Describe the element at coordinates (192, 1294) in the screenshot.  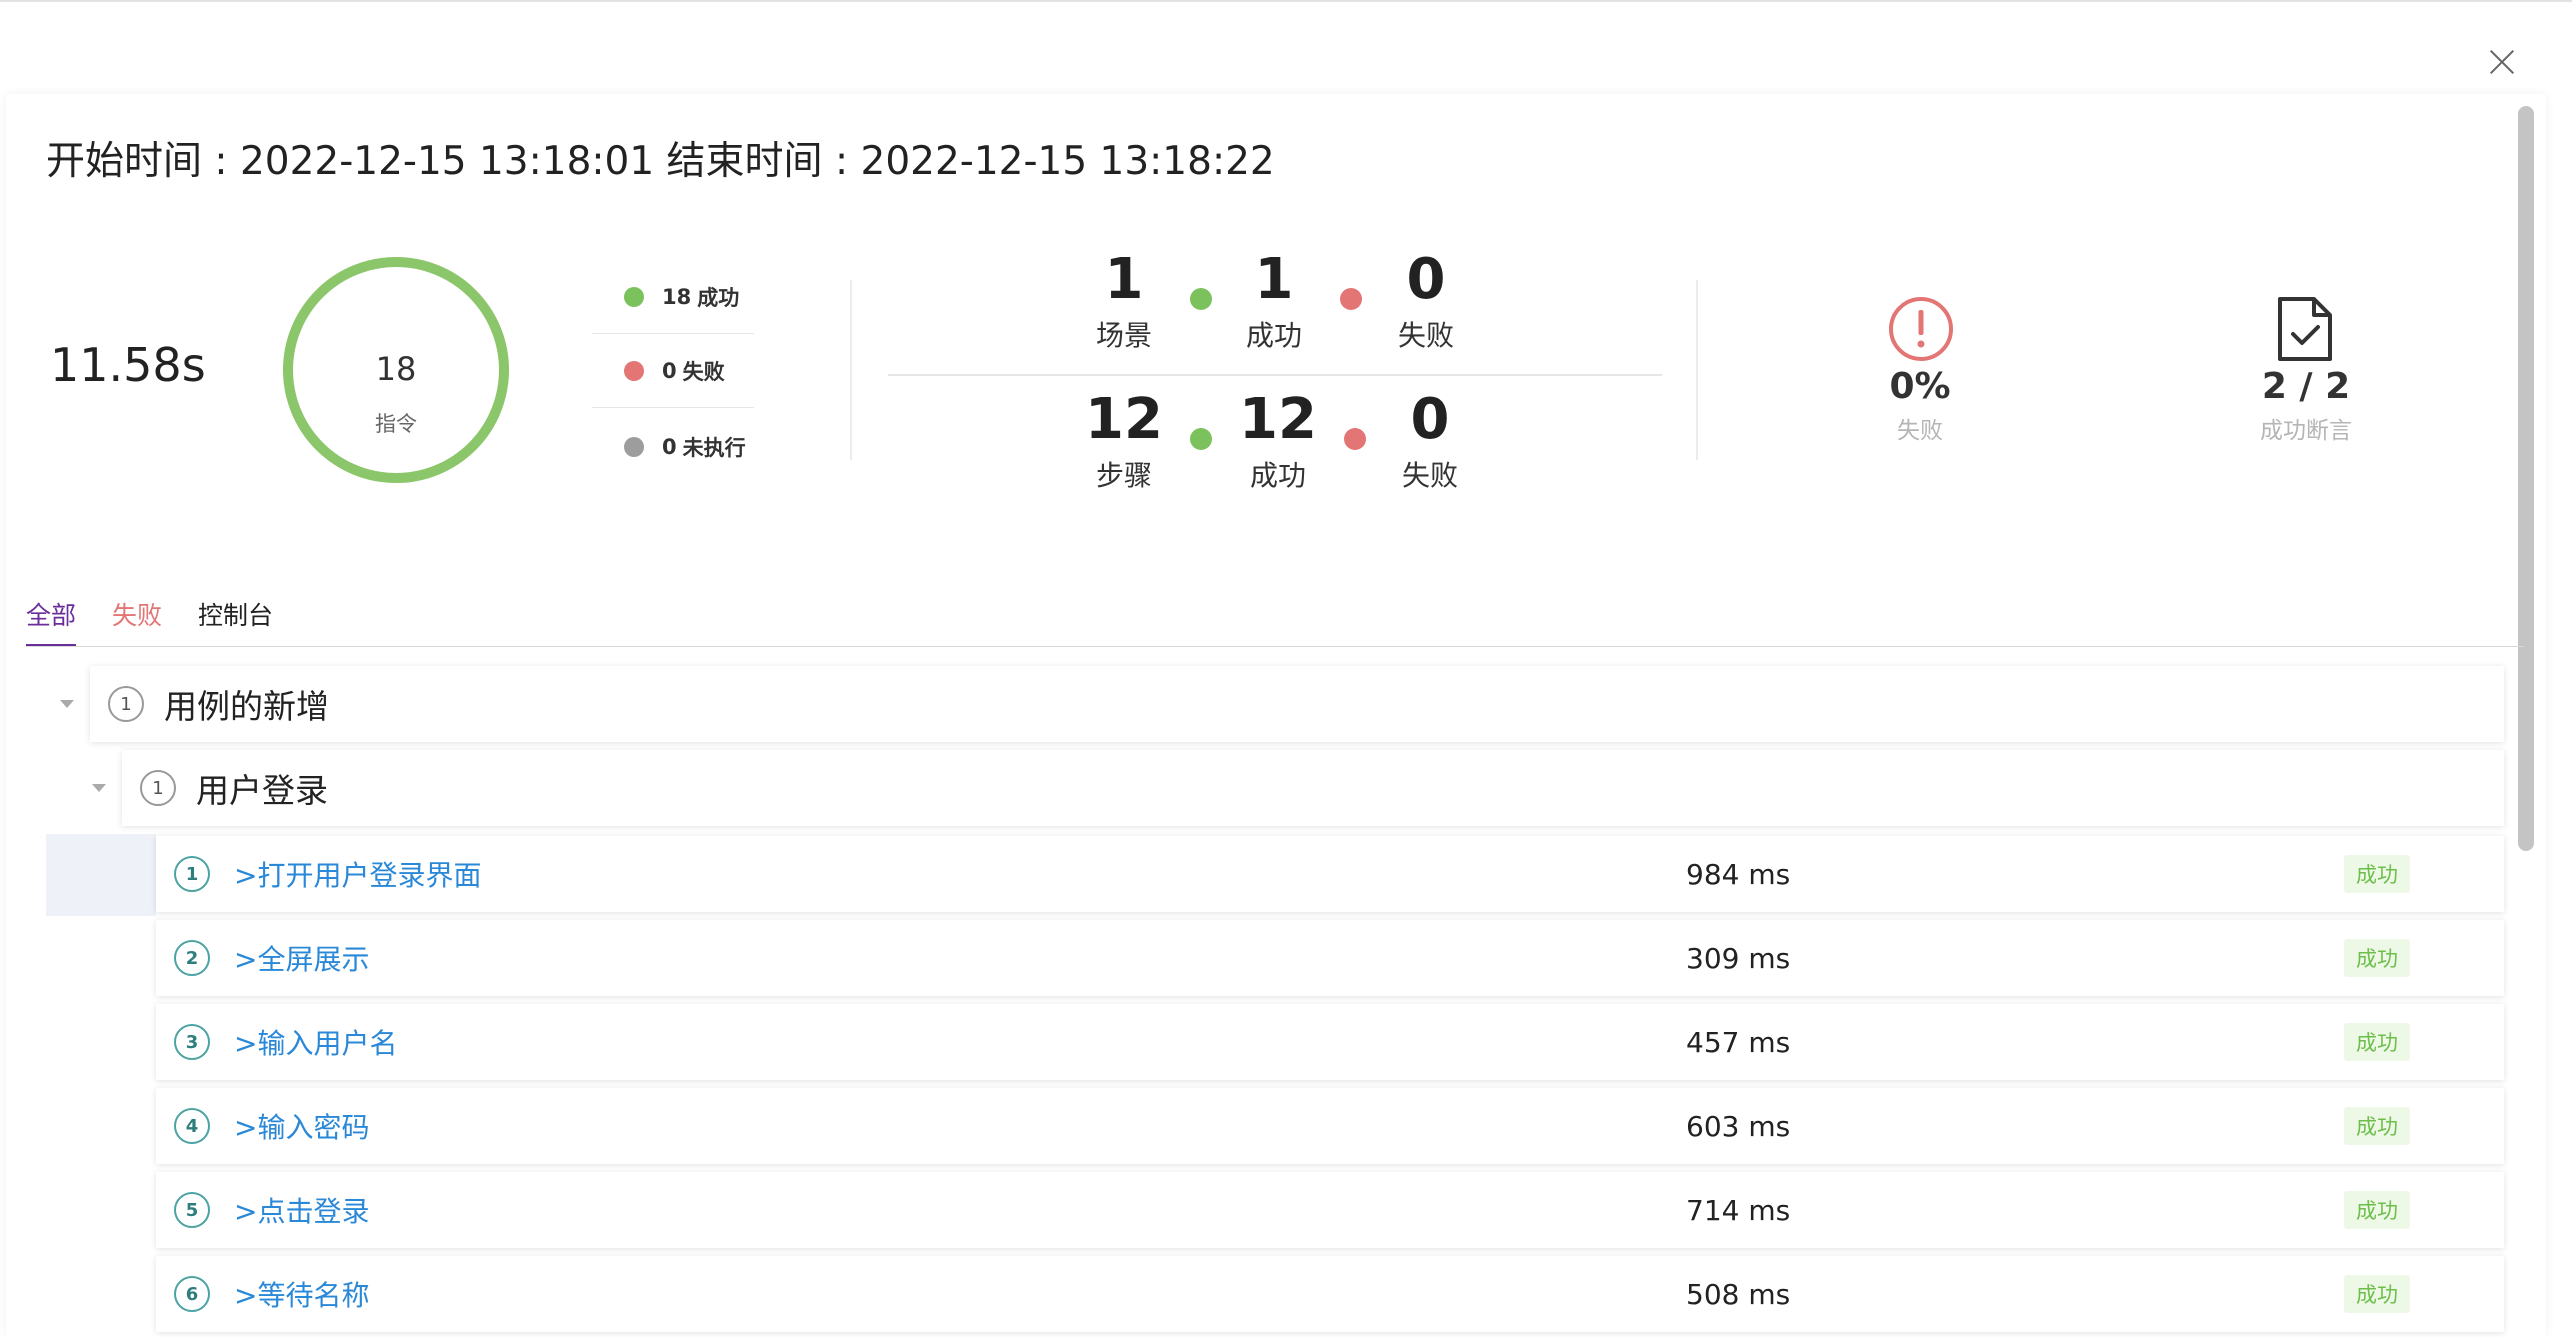
I see `step-index: 6` at that location.